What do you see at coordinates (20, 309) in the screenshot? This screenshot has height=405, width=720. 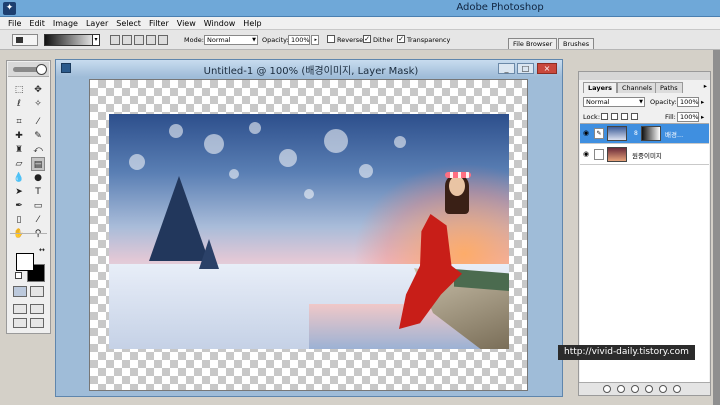 I see `screen-mode-standard-button` at bounding box center [20, 309].